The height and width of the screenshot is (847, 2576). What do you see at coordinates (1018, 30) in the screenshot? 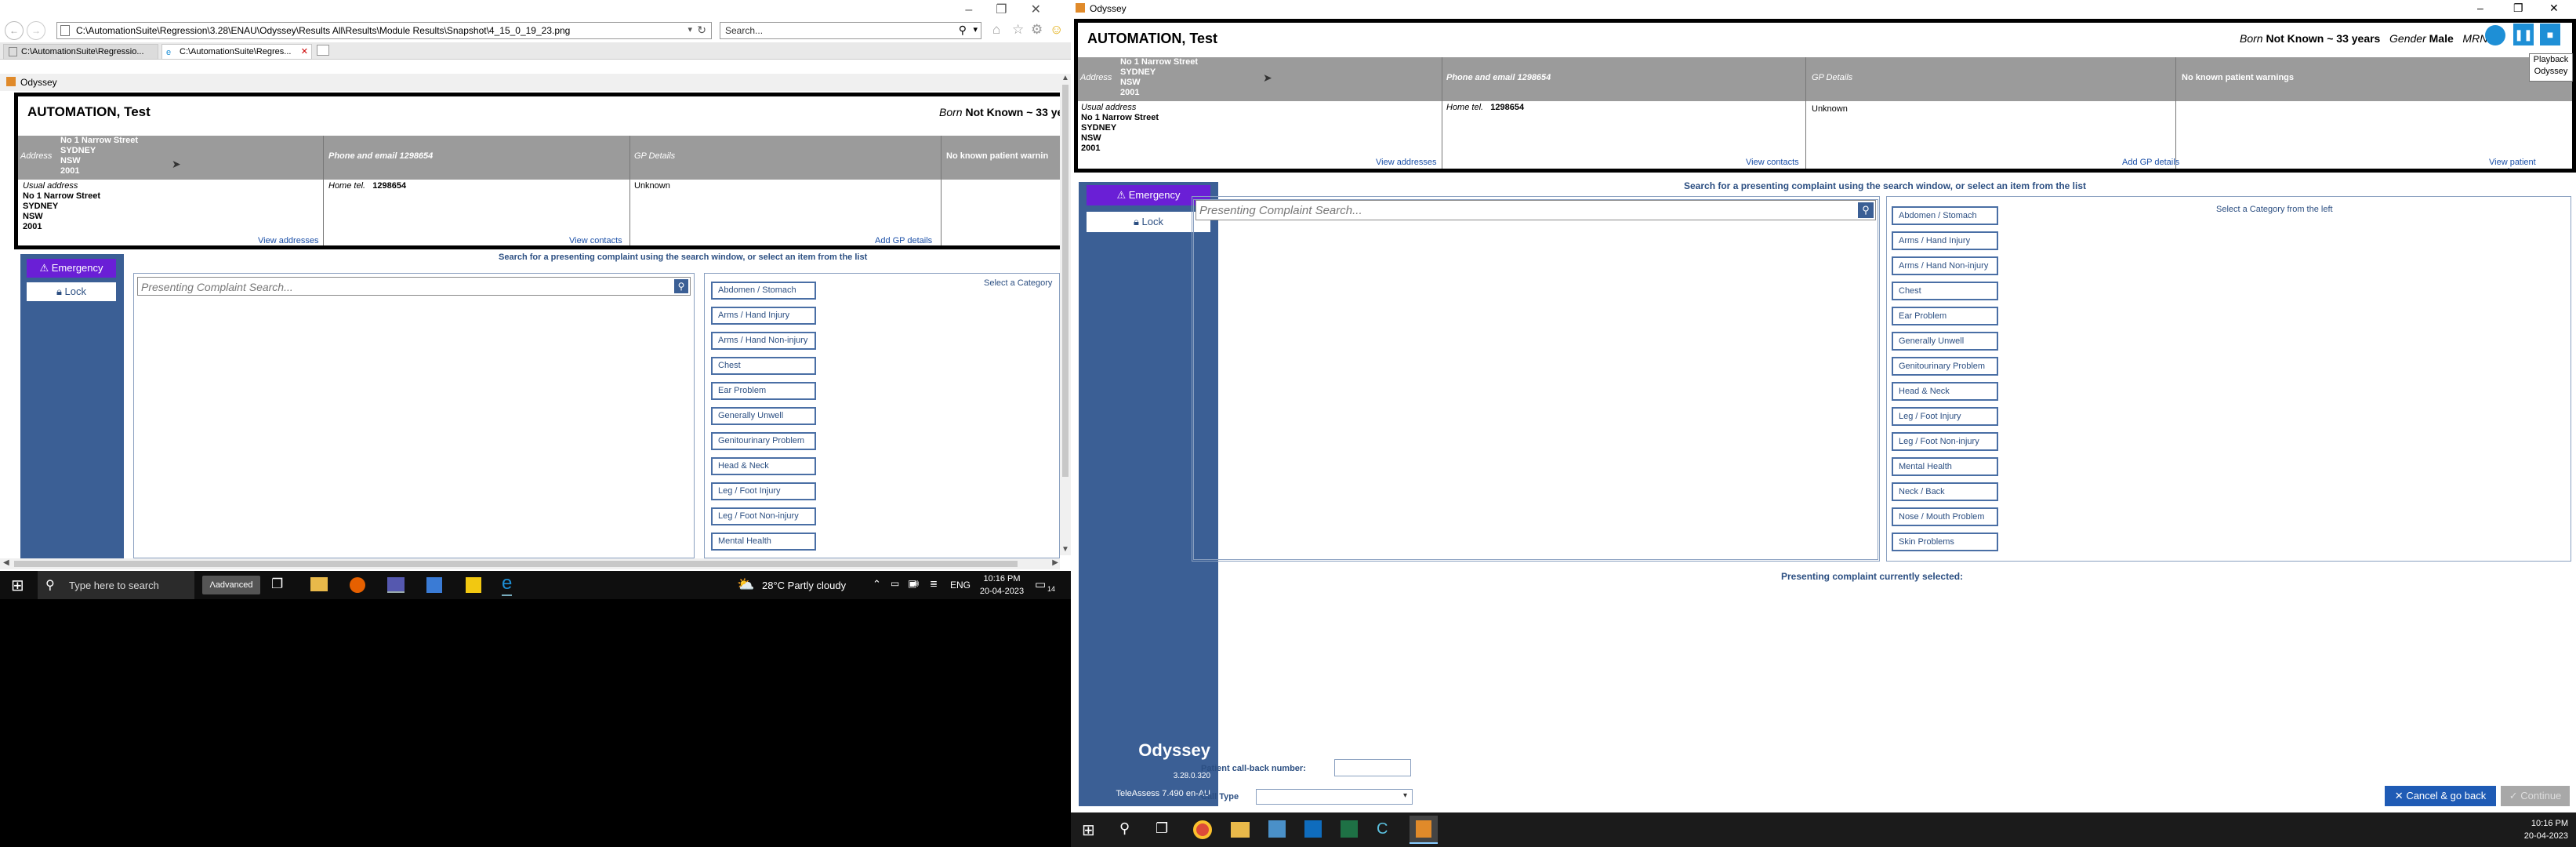
I see `favorites-icon: ☆` at bounding box center [1018, 30].